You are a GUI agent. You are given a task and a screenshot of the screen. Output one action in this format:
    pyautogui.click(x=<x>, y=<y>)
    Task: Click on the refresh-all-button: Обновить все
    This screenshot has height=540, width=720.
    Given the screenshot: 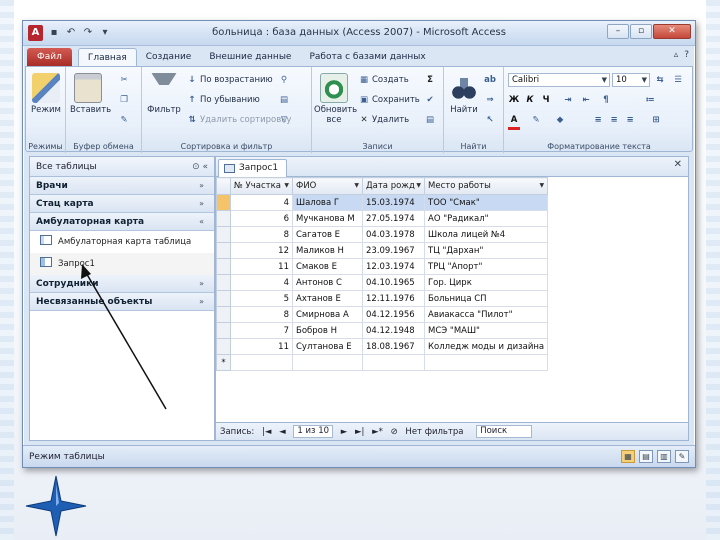 What is the action you would take?
    pyautogui.click(x=335, y=99)
    